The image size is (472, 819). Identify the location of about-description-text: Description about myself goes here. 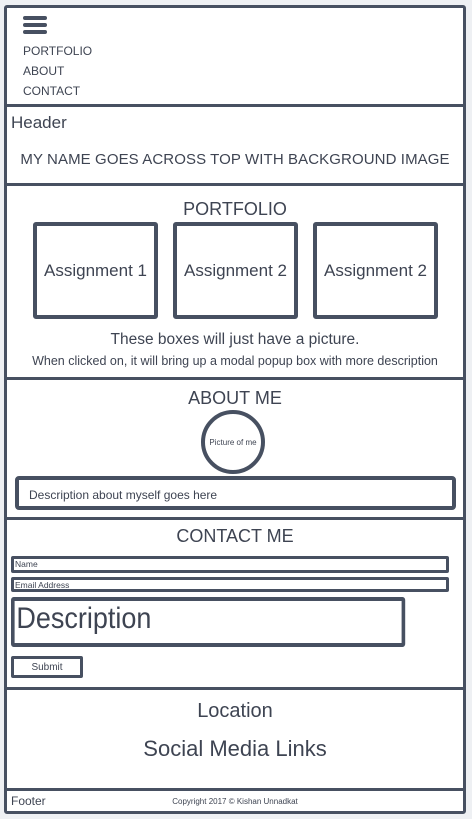
(123, 495).